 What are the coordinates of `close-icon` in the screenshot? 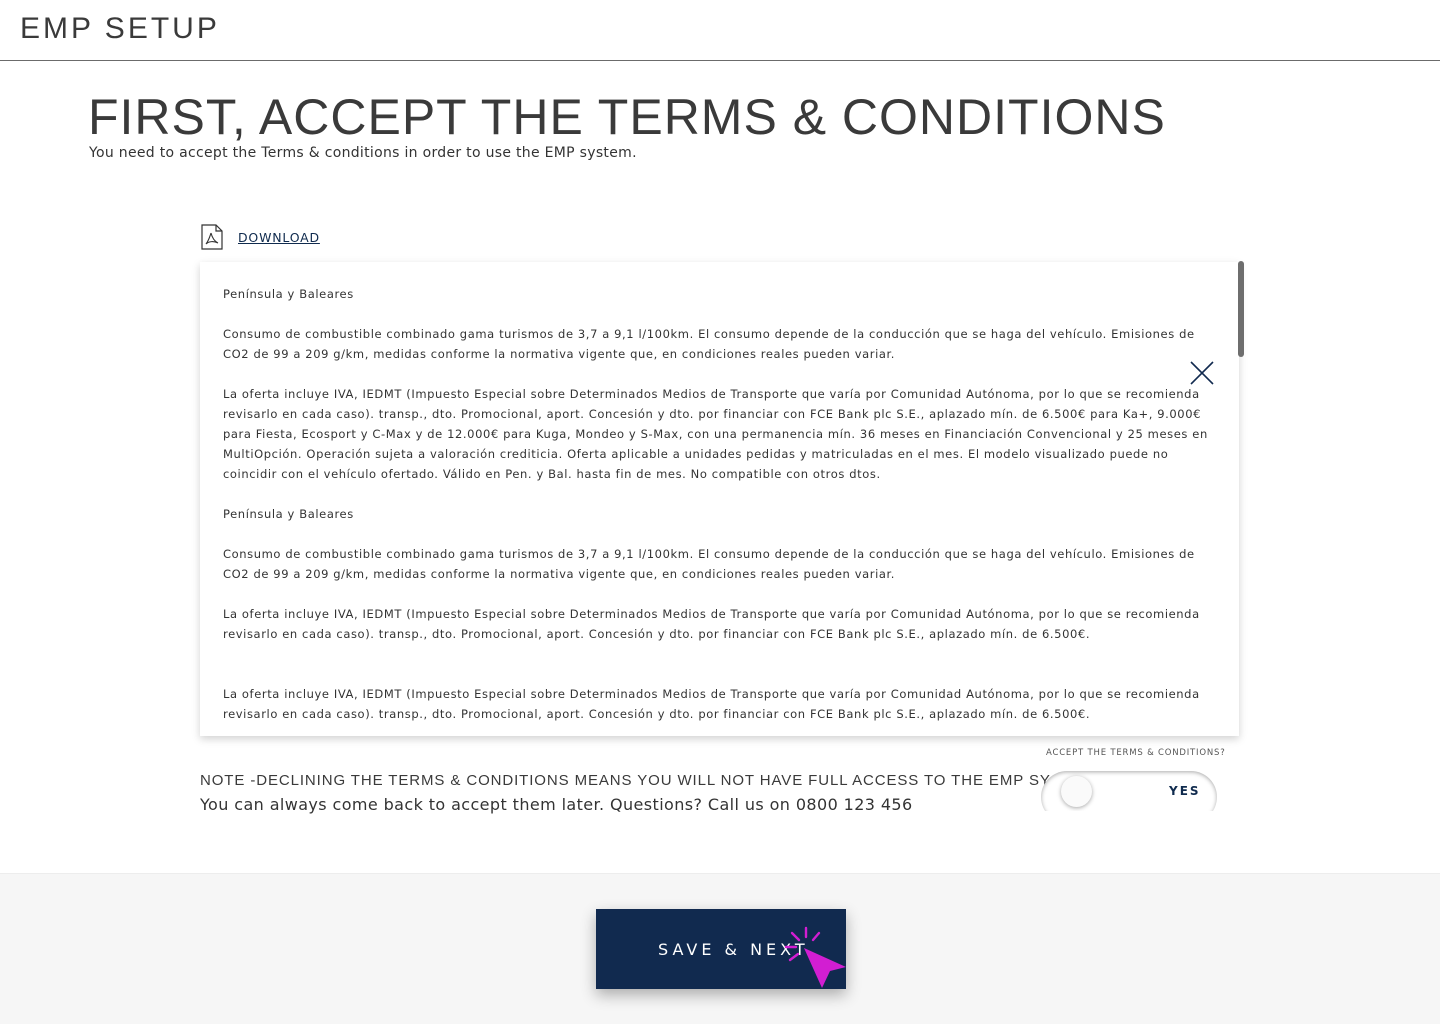 It's located at (1202, 373).